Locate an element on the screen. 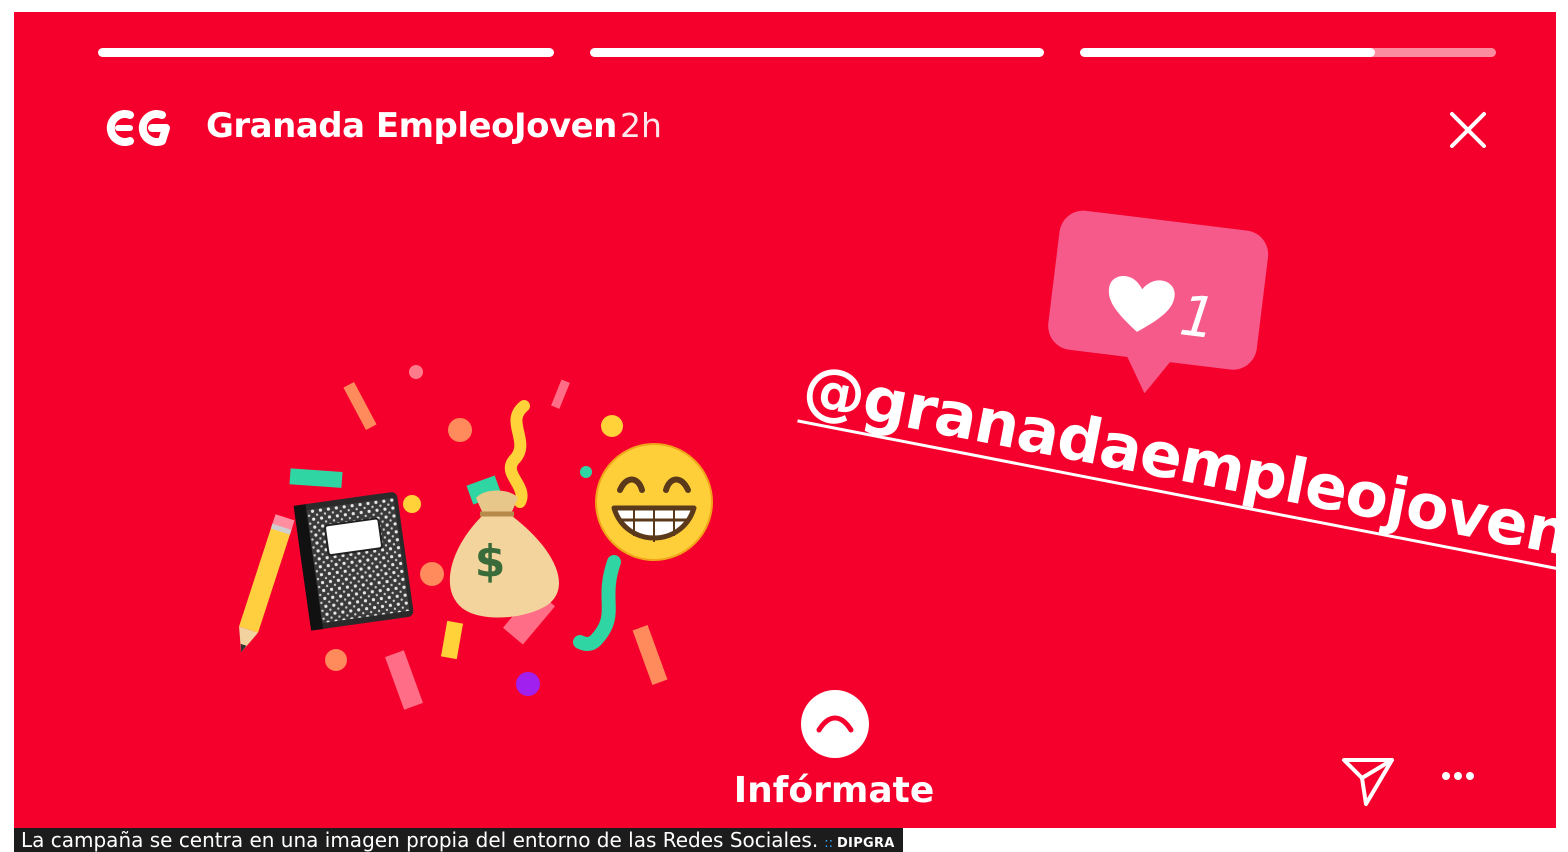 The height and width of the screenshot is (852, 1568). celebration-illustration: $ is located at coordinates (474, 542).